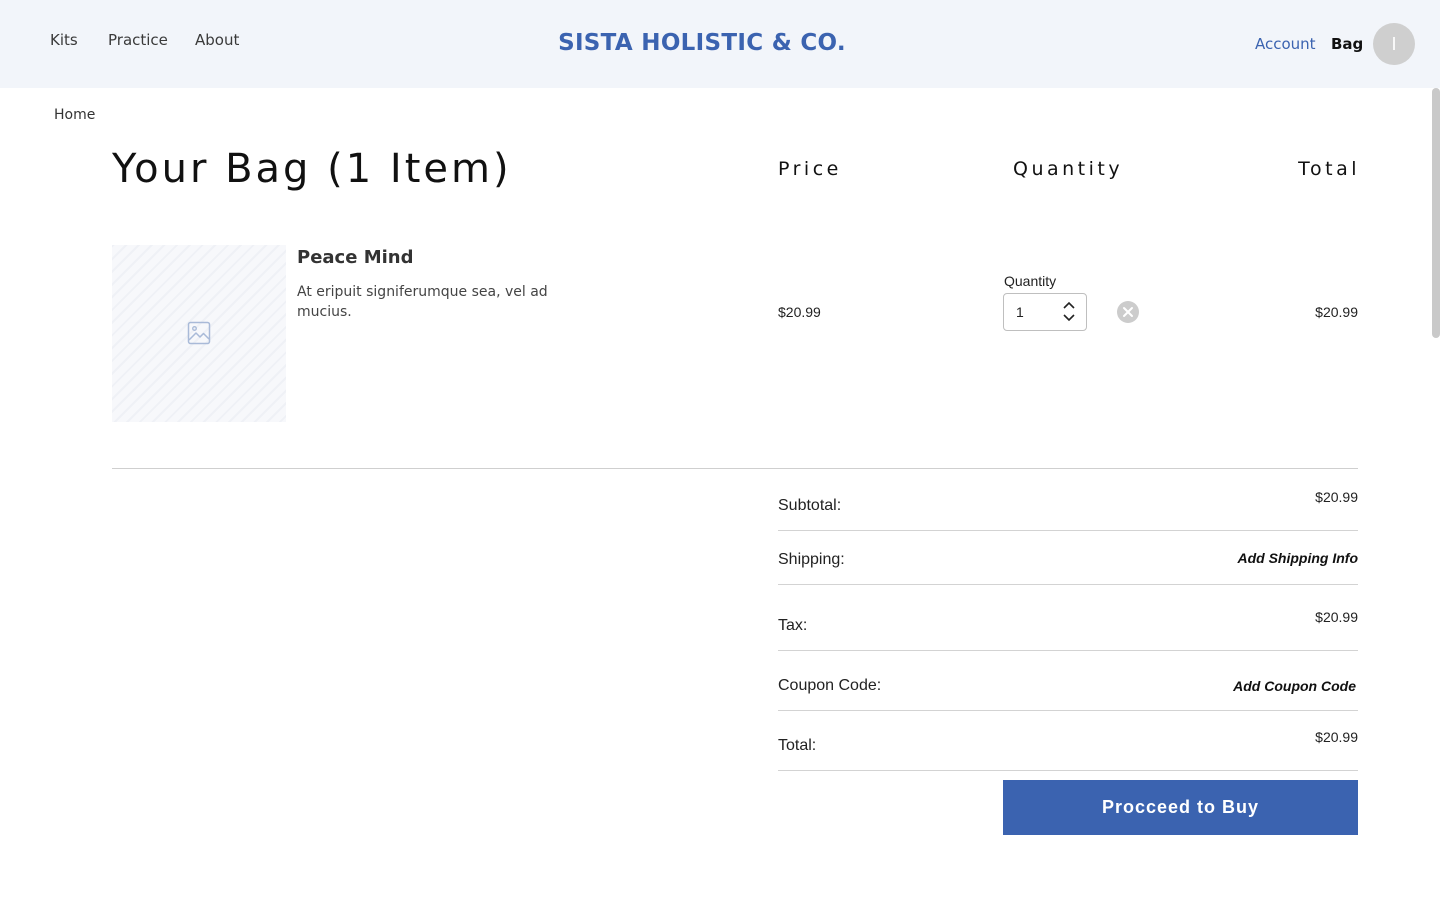 The height and width of the screenshot is (900, 1440). Describe the element at coordinates (1336, 497) in the screenshot. I see `subtotal-value: $20.99` at that location.